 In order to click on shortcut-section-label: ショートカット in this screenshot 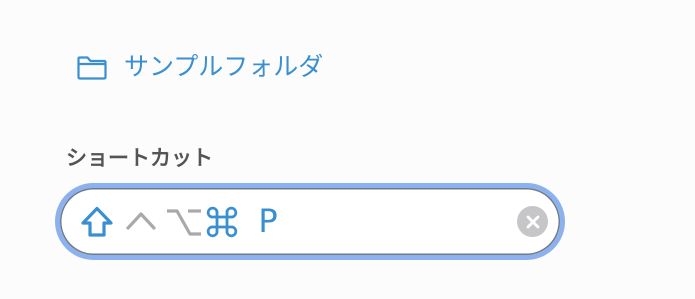, I will do `click(139, 158)`.